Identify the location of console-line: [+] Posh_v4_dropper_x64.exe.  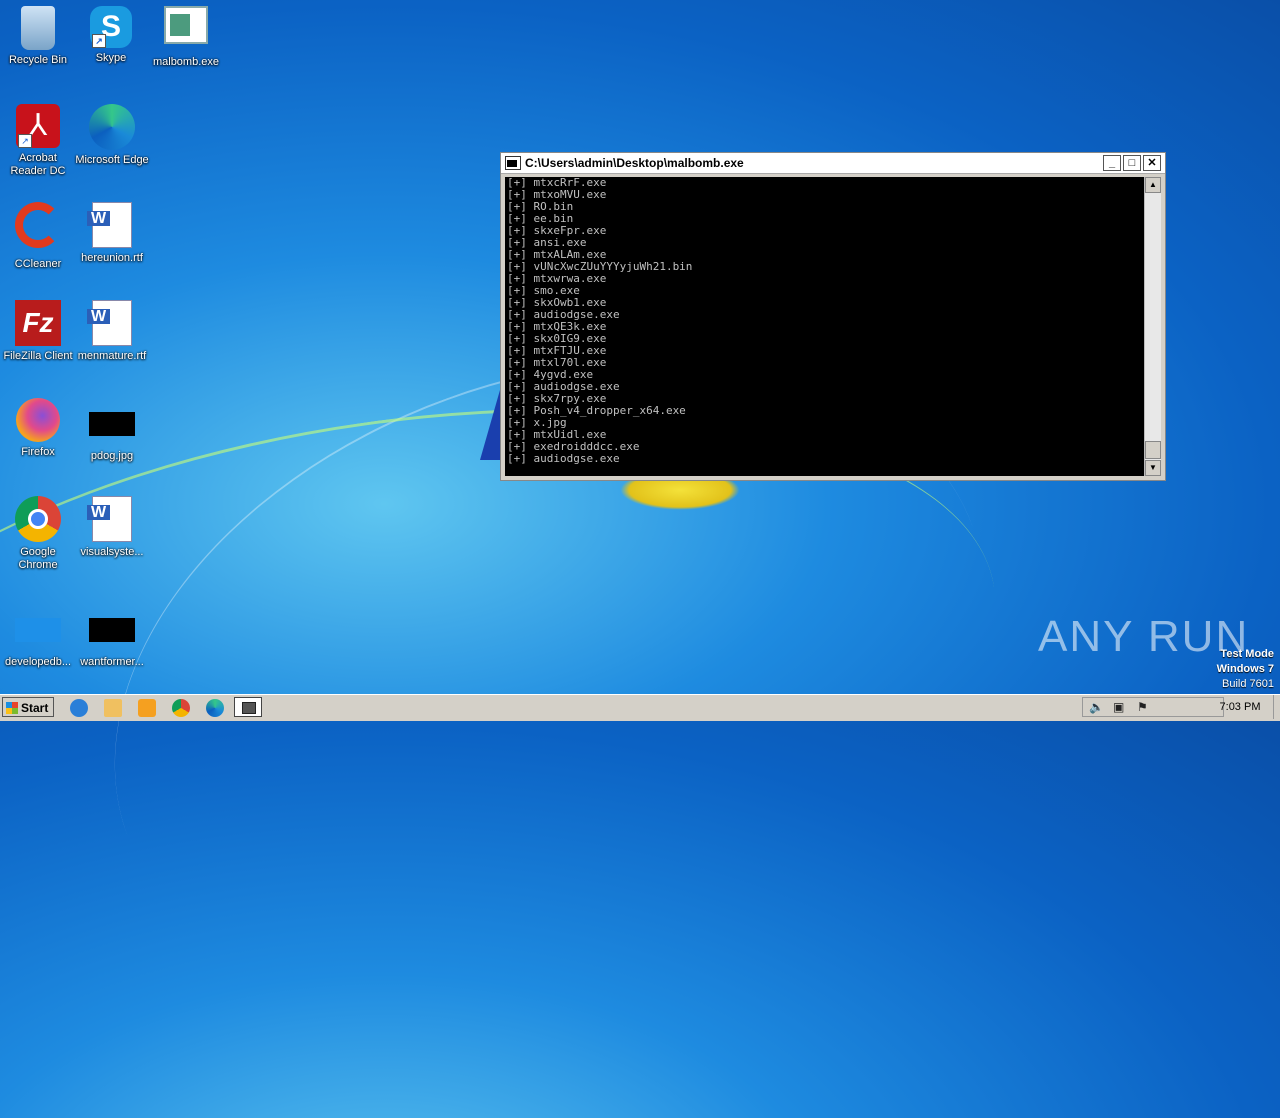
(596, 410).